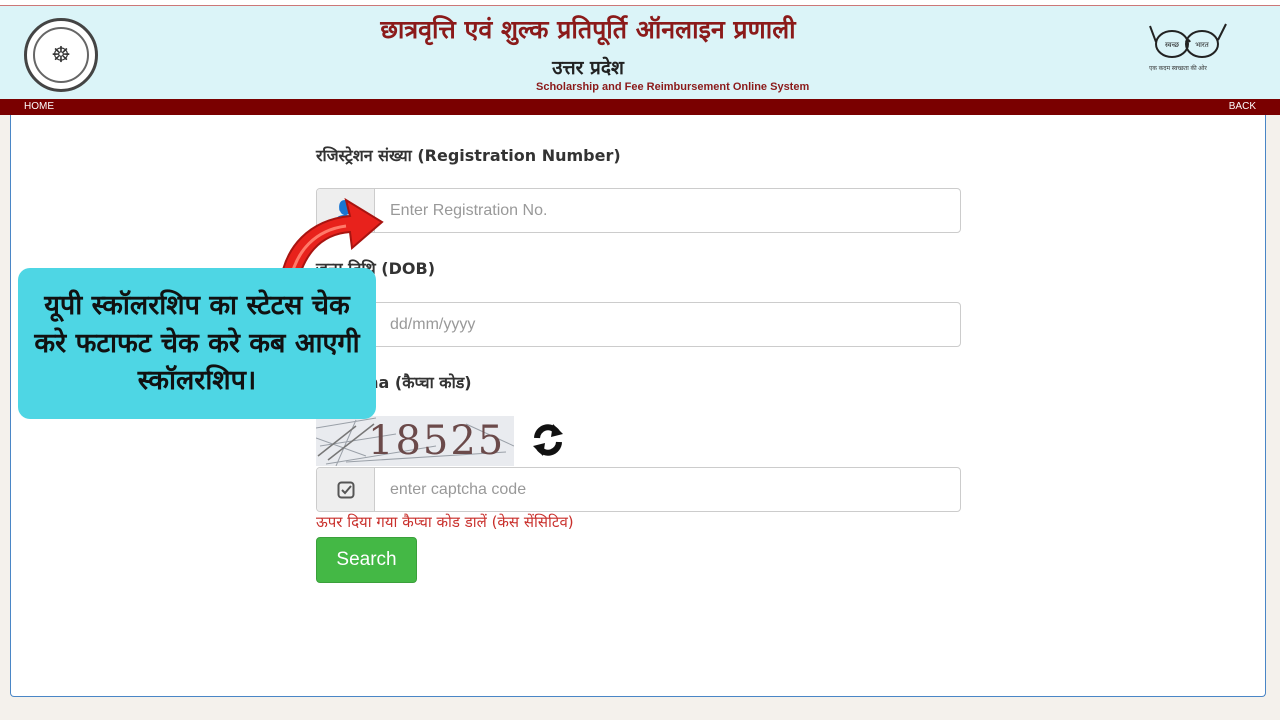  Describe the element at coordinates (437, 441) in the screenshot. I see `captcha-code: 18525` at that location.